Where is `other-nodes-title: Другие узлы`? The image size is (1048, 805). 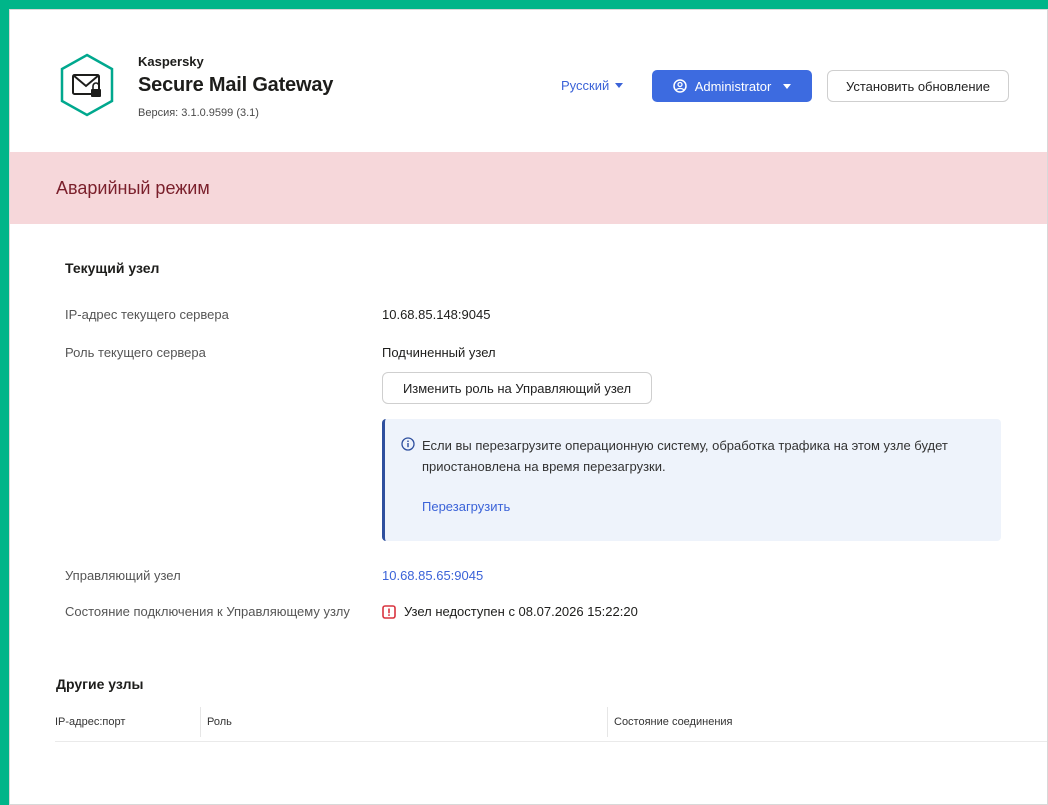 other-nodes-title: Другие узлы is located at coordinates (100, 684).